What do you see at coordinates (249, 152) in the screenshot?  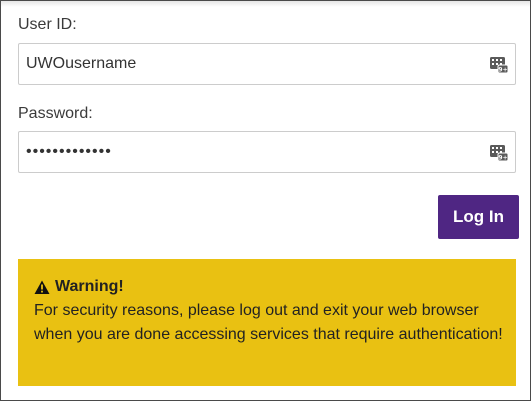 I see `password-input` at bounding box center [249, 152].